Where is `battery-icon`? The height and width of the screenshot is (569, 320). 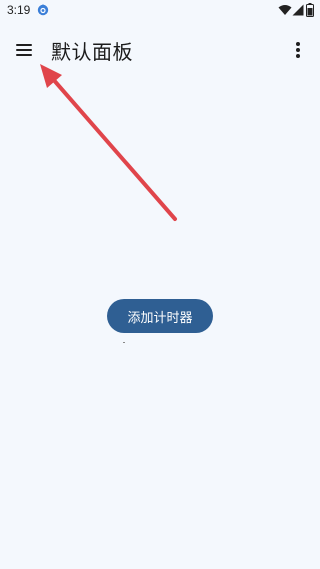 battery-icon is located at coordinates (310, 10).